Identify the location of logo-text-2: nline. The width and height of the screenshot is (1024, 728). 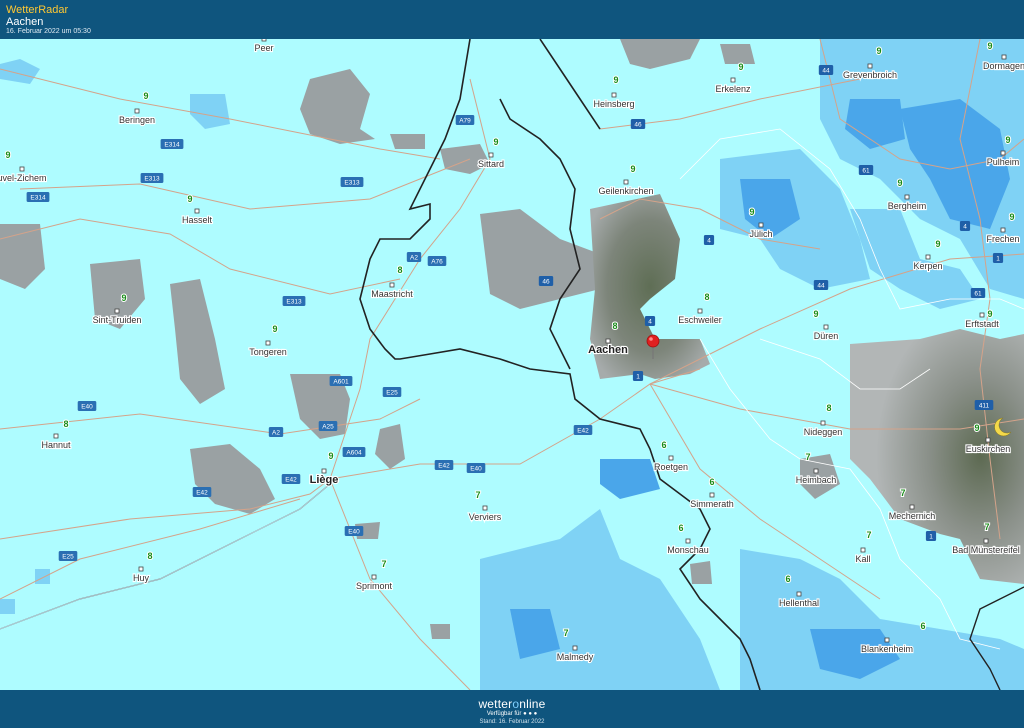
(532, 704).